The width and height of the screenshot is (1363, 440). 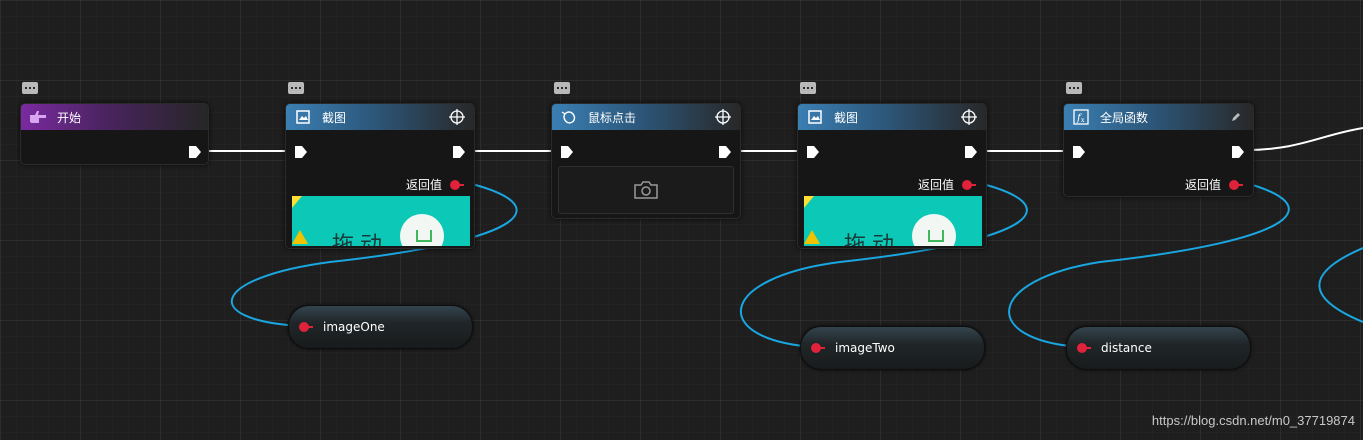 I want to click on node-mouse-click: 鼠标点击, so click(x=646, y=161).